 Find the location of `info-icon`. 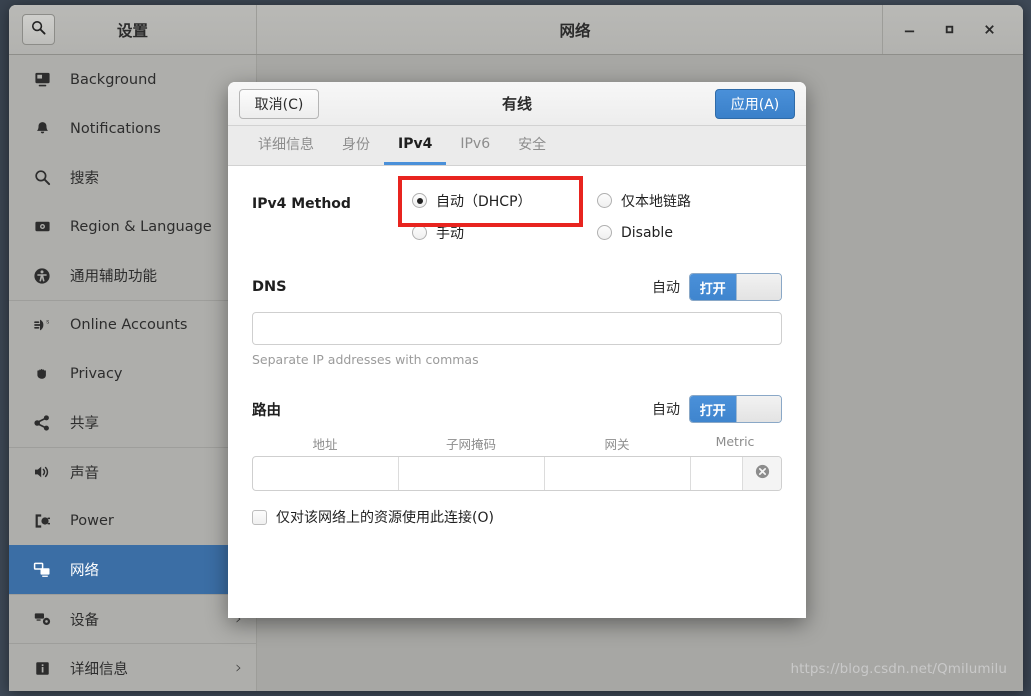

info-icon is located at coordinates (42, 668).